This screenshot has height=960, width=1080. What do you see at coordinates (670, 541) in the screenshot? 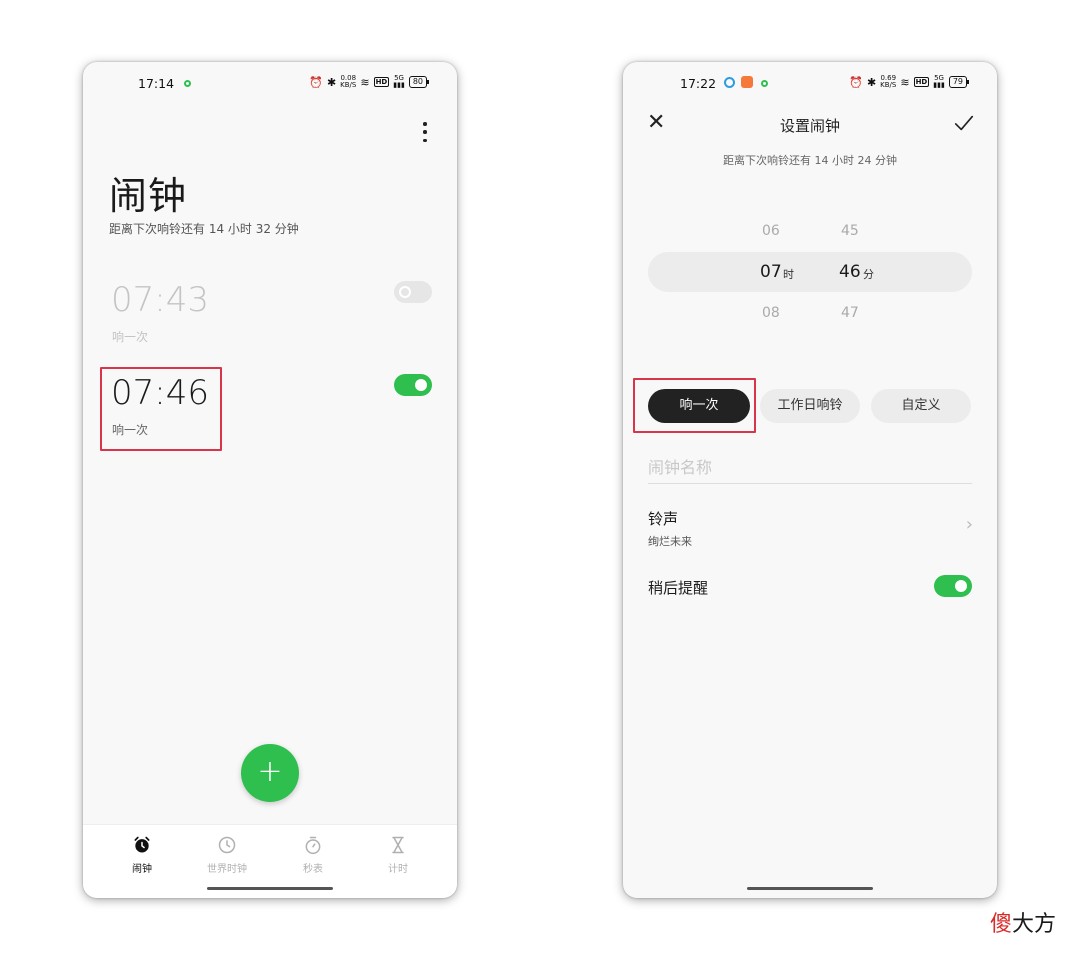
I see `ringtone-value: 绚烂未来` at bounding box center [670, 541].